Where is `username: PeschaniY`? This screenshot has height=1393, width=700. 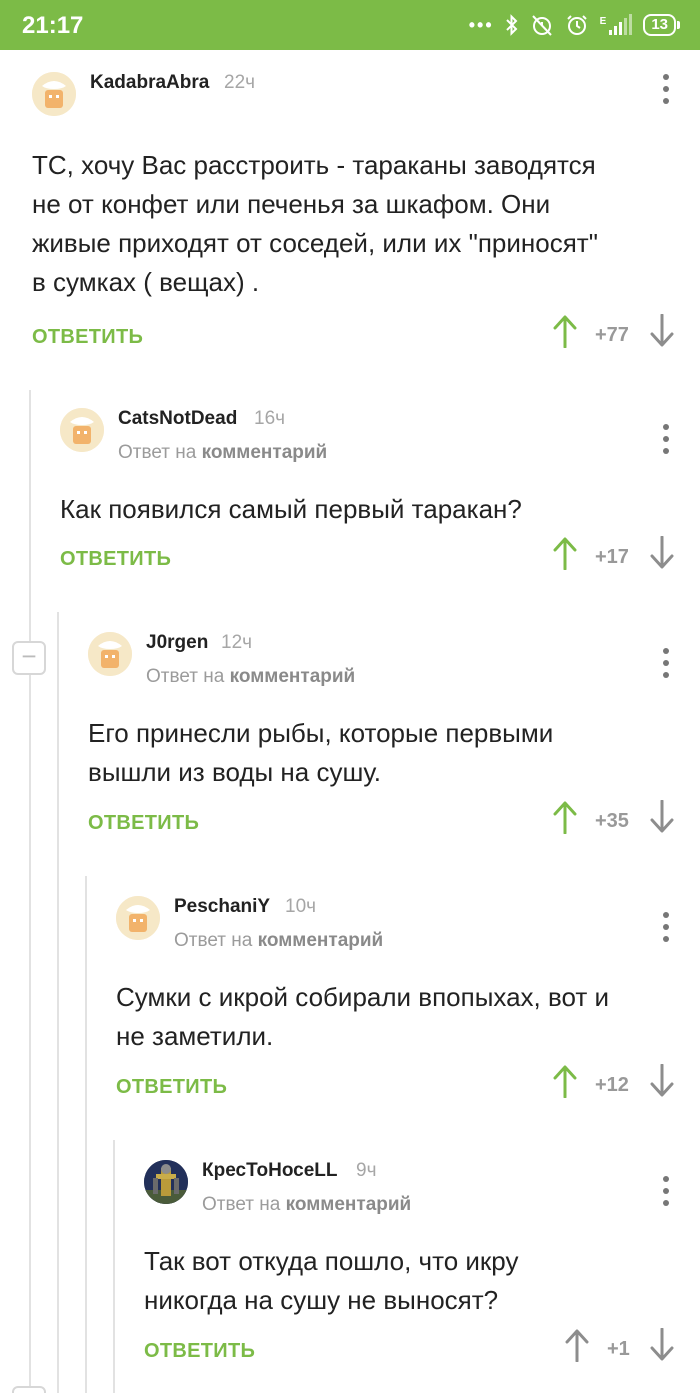 username: PeschaniY is located at coordinates (222, 907).